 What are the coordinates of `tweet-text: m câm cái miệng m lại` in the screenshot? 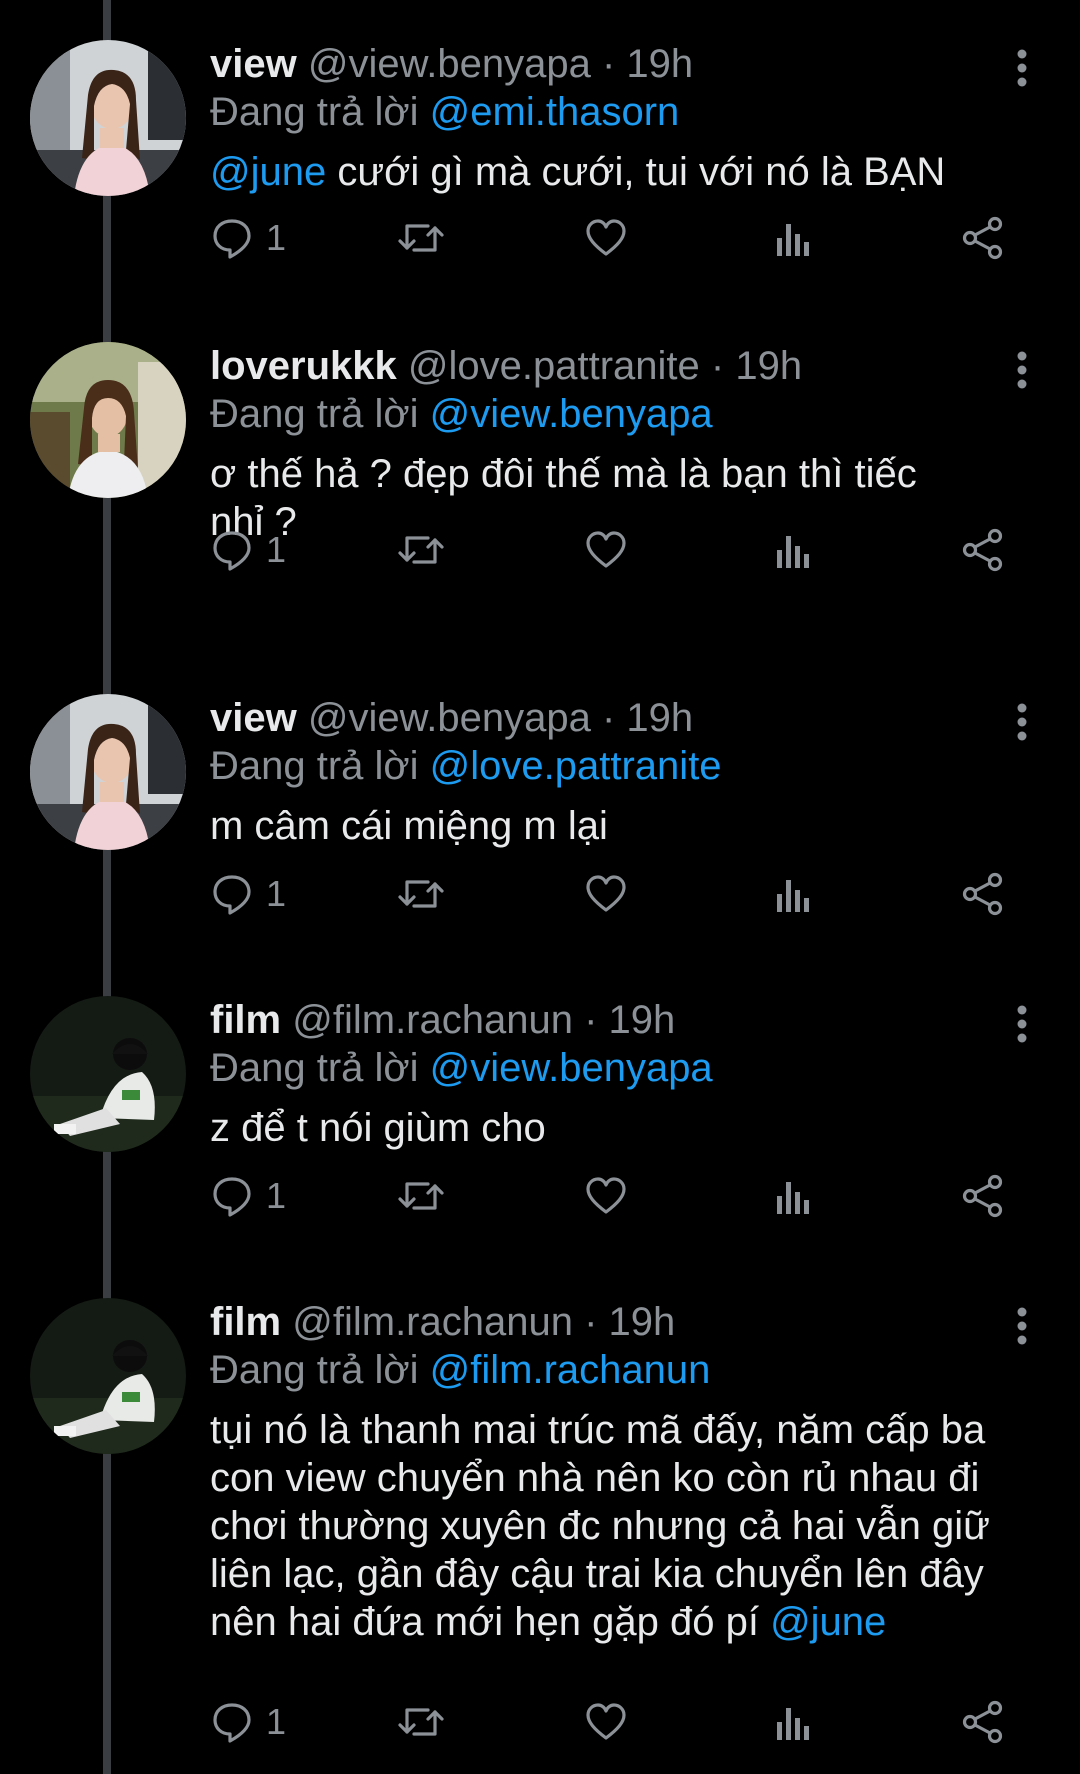 It's located at (409, 826).